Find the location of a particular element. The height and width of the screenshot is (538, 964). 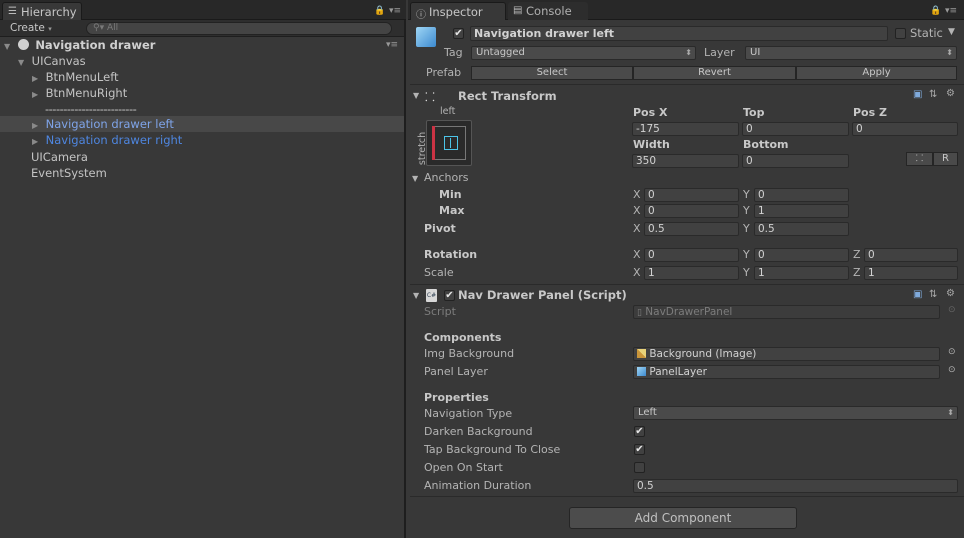

img-background-value: Background (Image) is located at coordinates (703, 354).